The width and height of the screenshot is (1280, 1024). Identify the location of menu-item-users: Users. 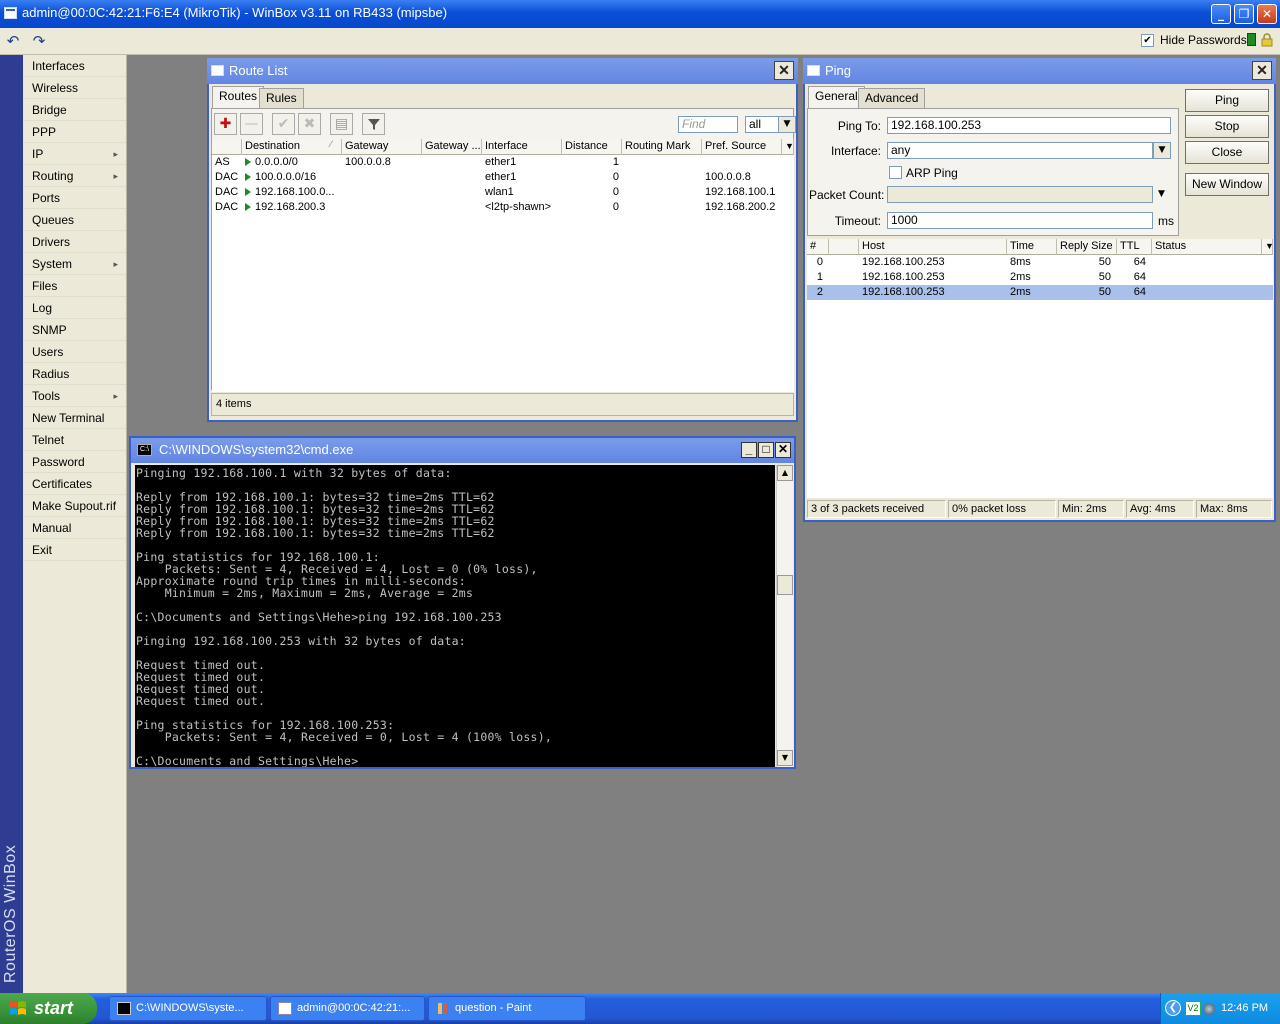
(74, 352).